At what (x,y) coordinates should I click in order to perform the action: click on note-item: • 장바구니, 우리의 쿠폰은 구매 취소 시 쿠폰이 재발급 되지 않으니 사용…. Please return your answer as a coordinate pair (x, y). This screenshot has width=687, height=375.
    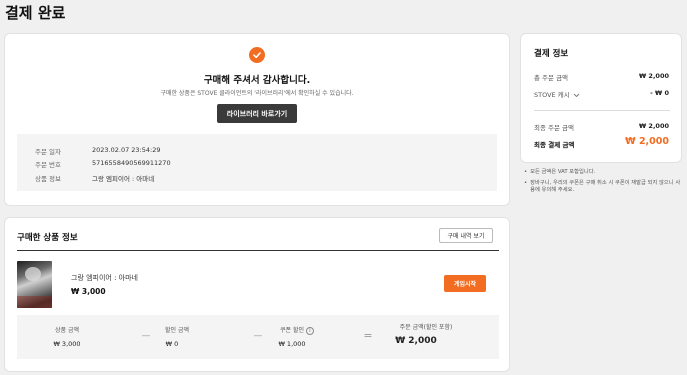
    Looking at the image, I should click on (602, 186).